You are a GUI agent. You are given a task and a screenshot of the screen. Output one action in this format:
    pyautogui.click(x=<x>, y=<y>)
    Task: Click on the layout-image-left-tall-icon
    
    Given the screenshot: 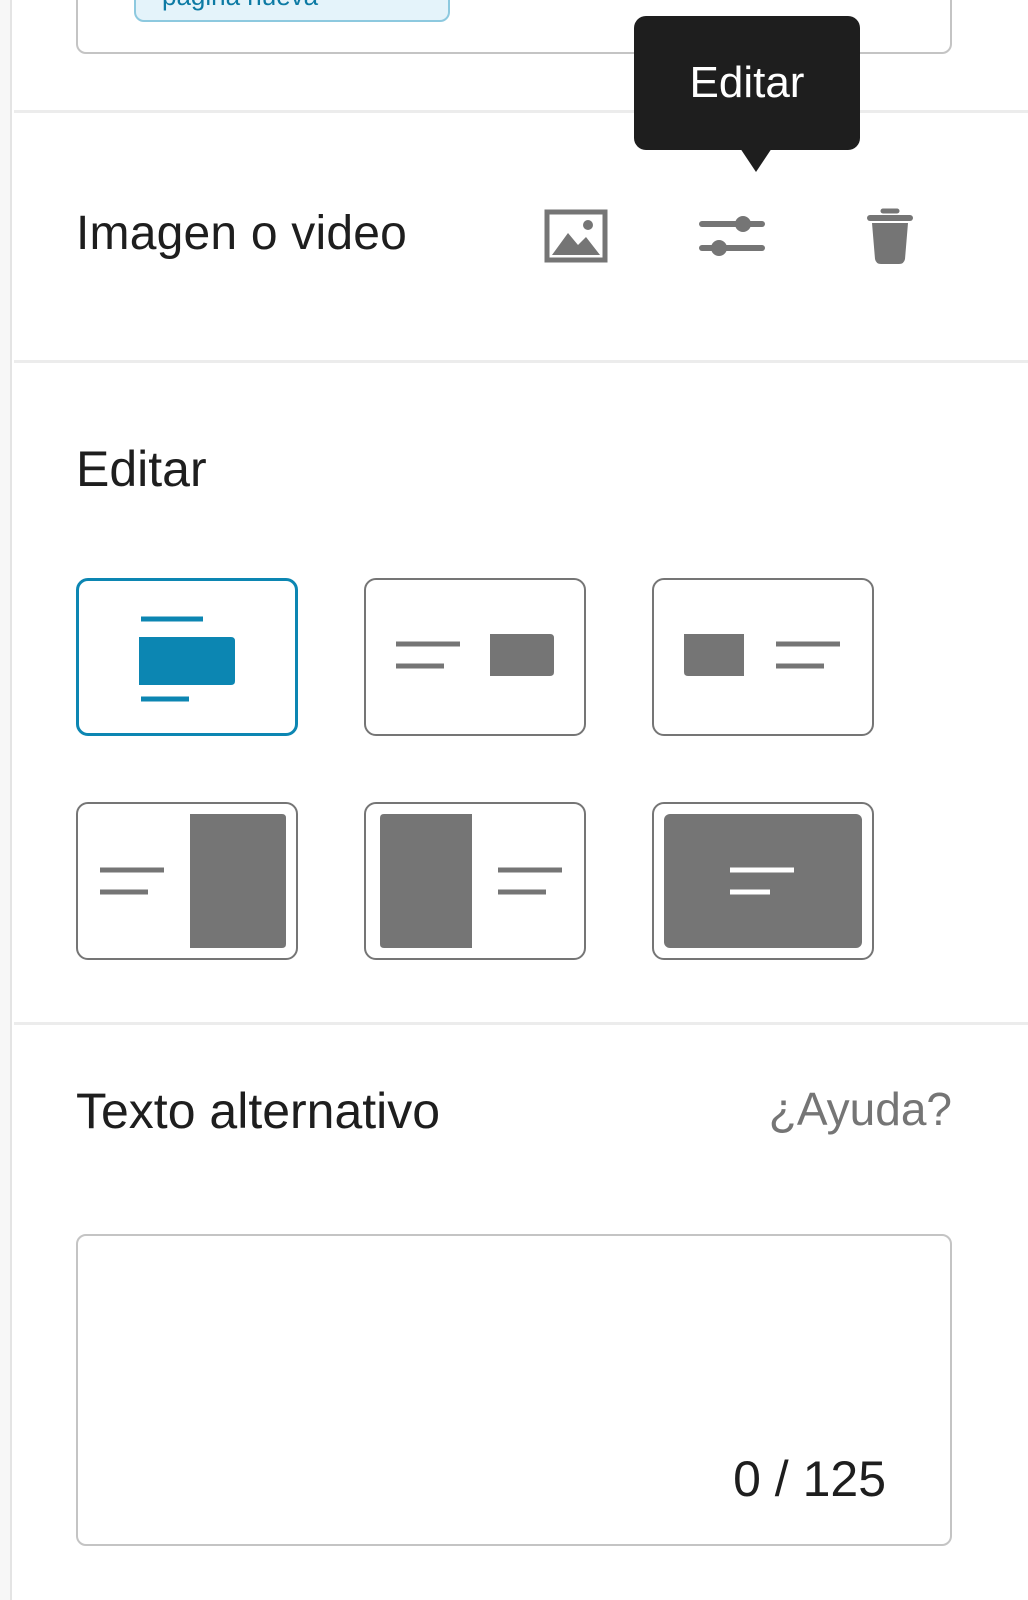 What is the action you would take?
    pyautogui.click(x=471, y=881)
    